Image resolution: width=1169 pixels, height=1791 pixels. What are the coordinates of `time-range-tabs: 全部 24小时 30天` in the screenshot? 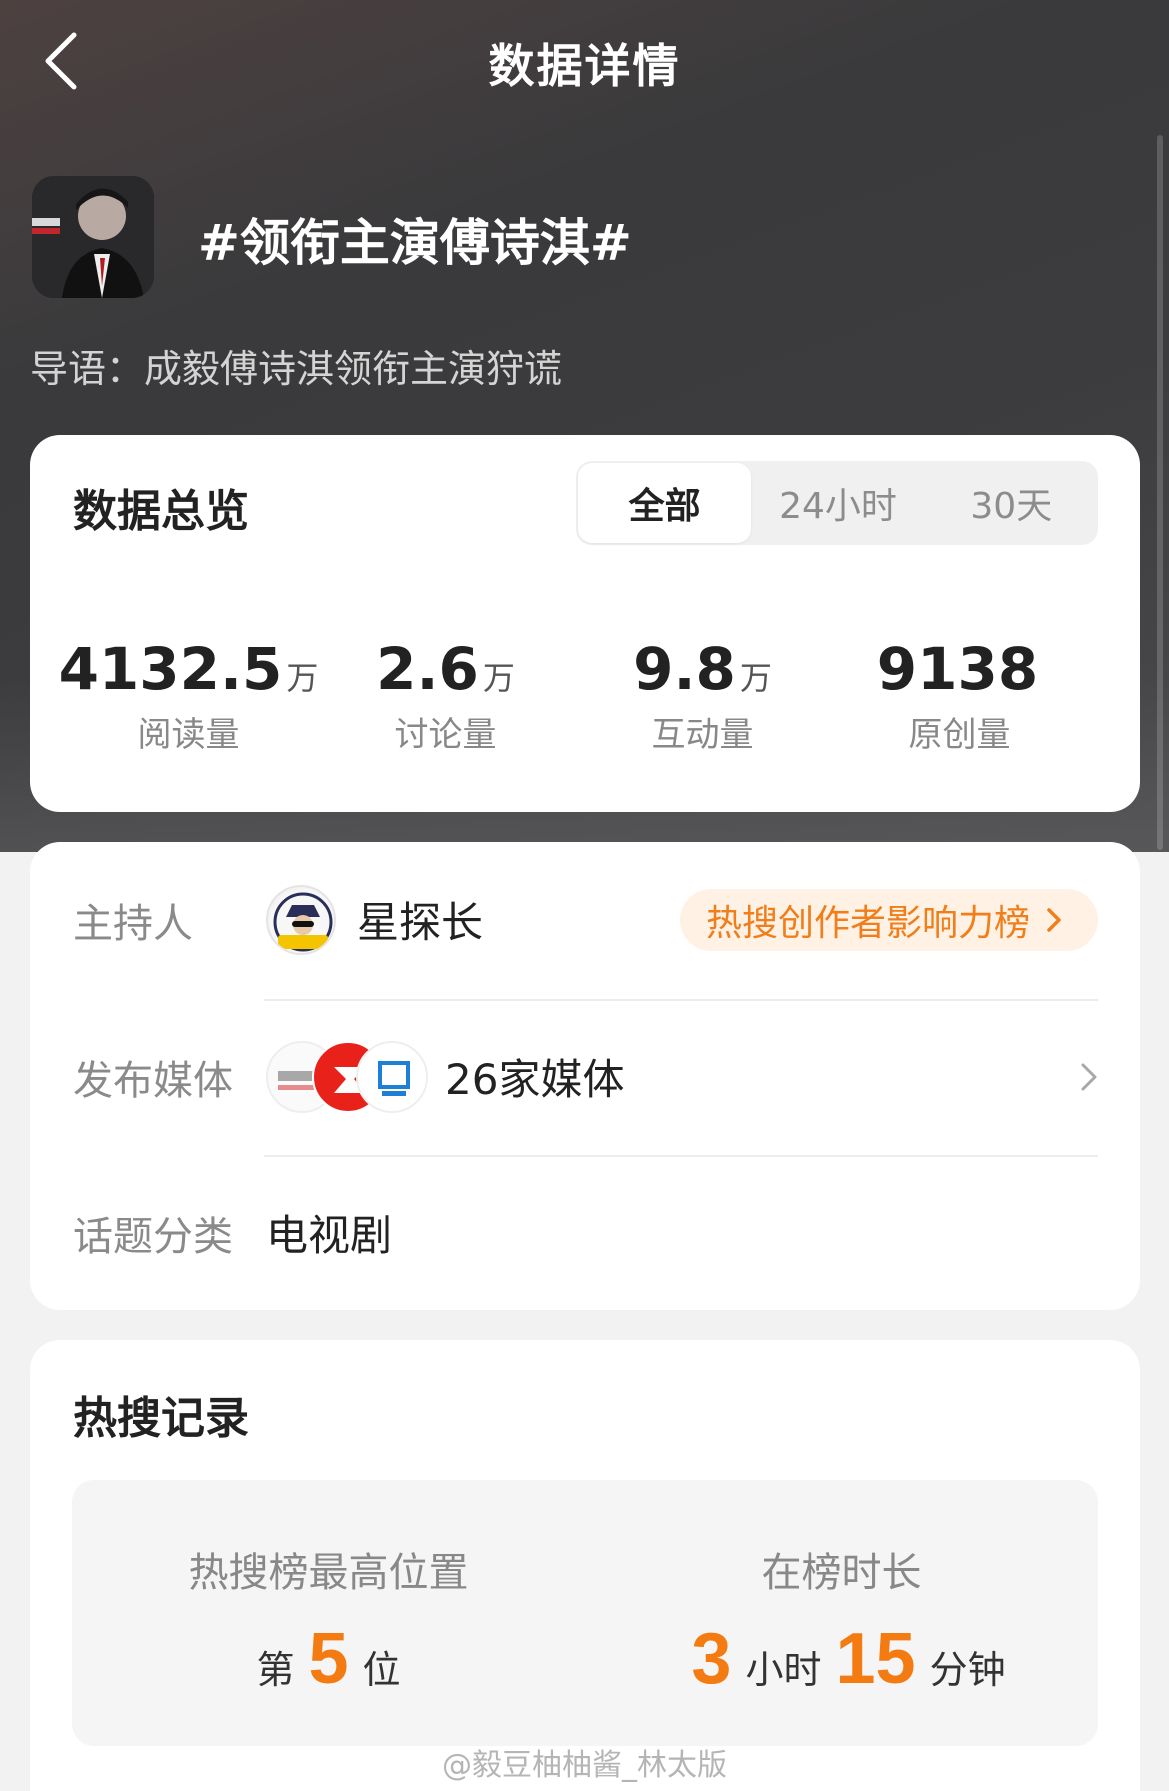 It's located at (837, 503).